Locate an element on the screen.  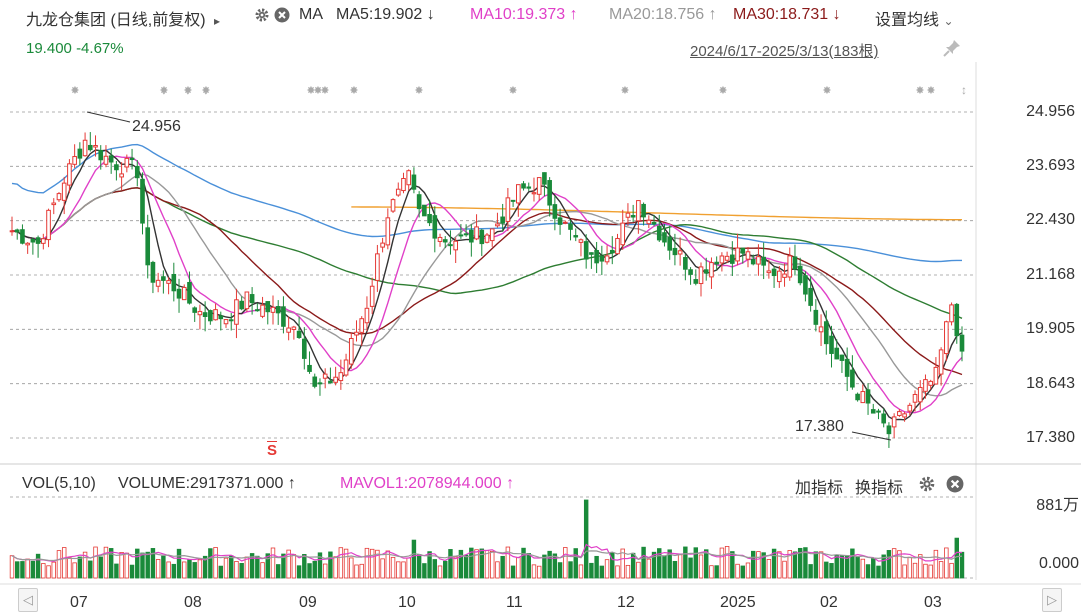
scroll-left-button: ◁ is located at coordinates (28, 600).